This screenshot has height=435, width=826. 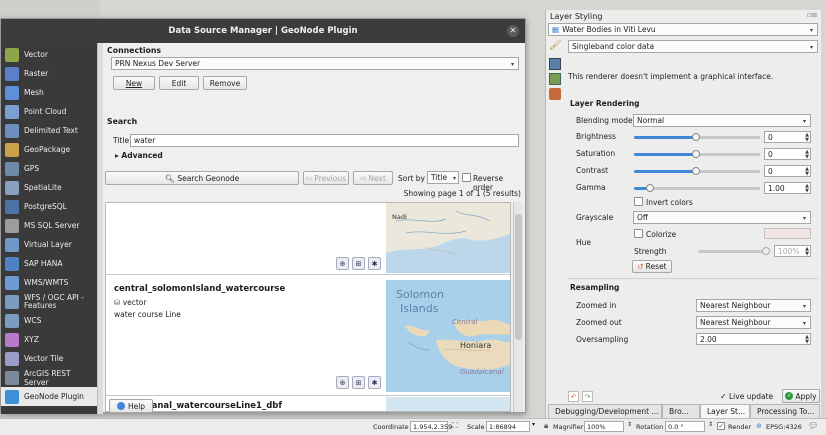 What do you see at coordinates (599, 322) in the screenshot?
I see `zoomed-out-label: Zoomed out` at bounding box center [599, 322].